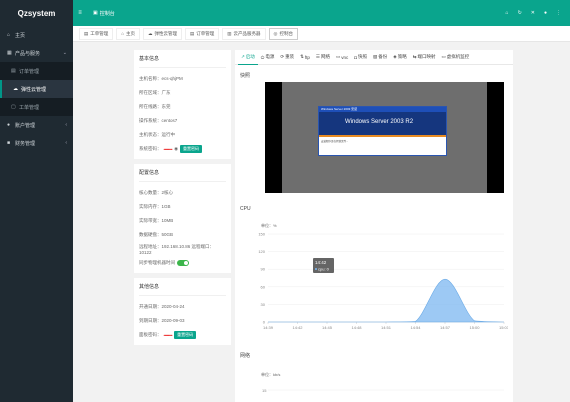  I want to click on x-tick-label: 14:42, so click(297, 327).